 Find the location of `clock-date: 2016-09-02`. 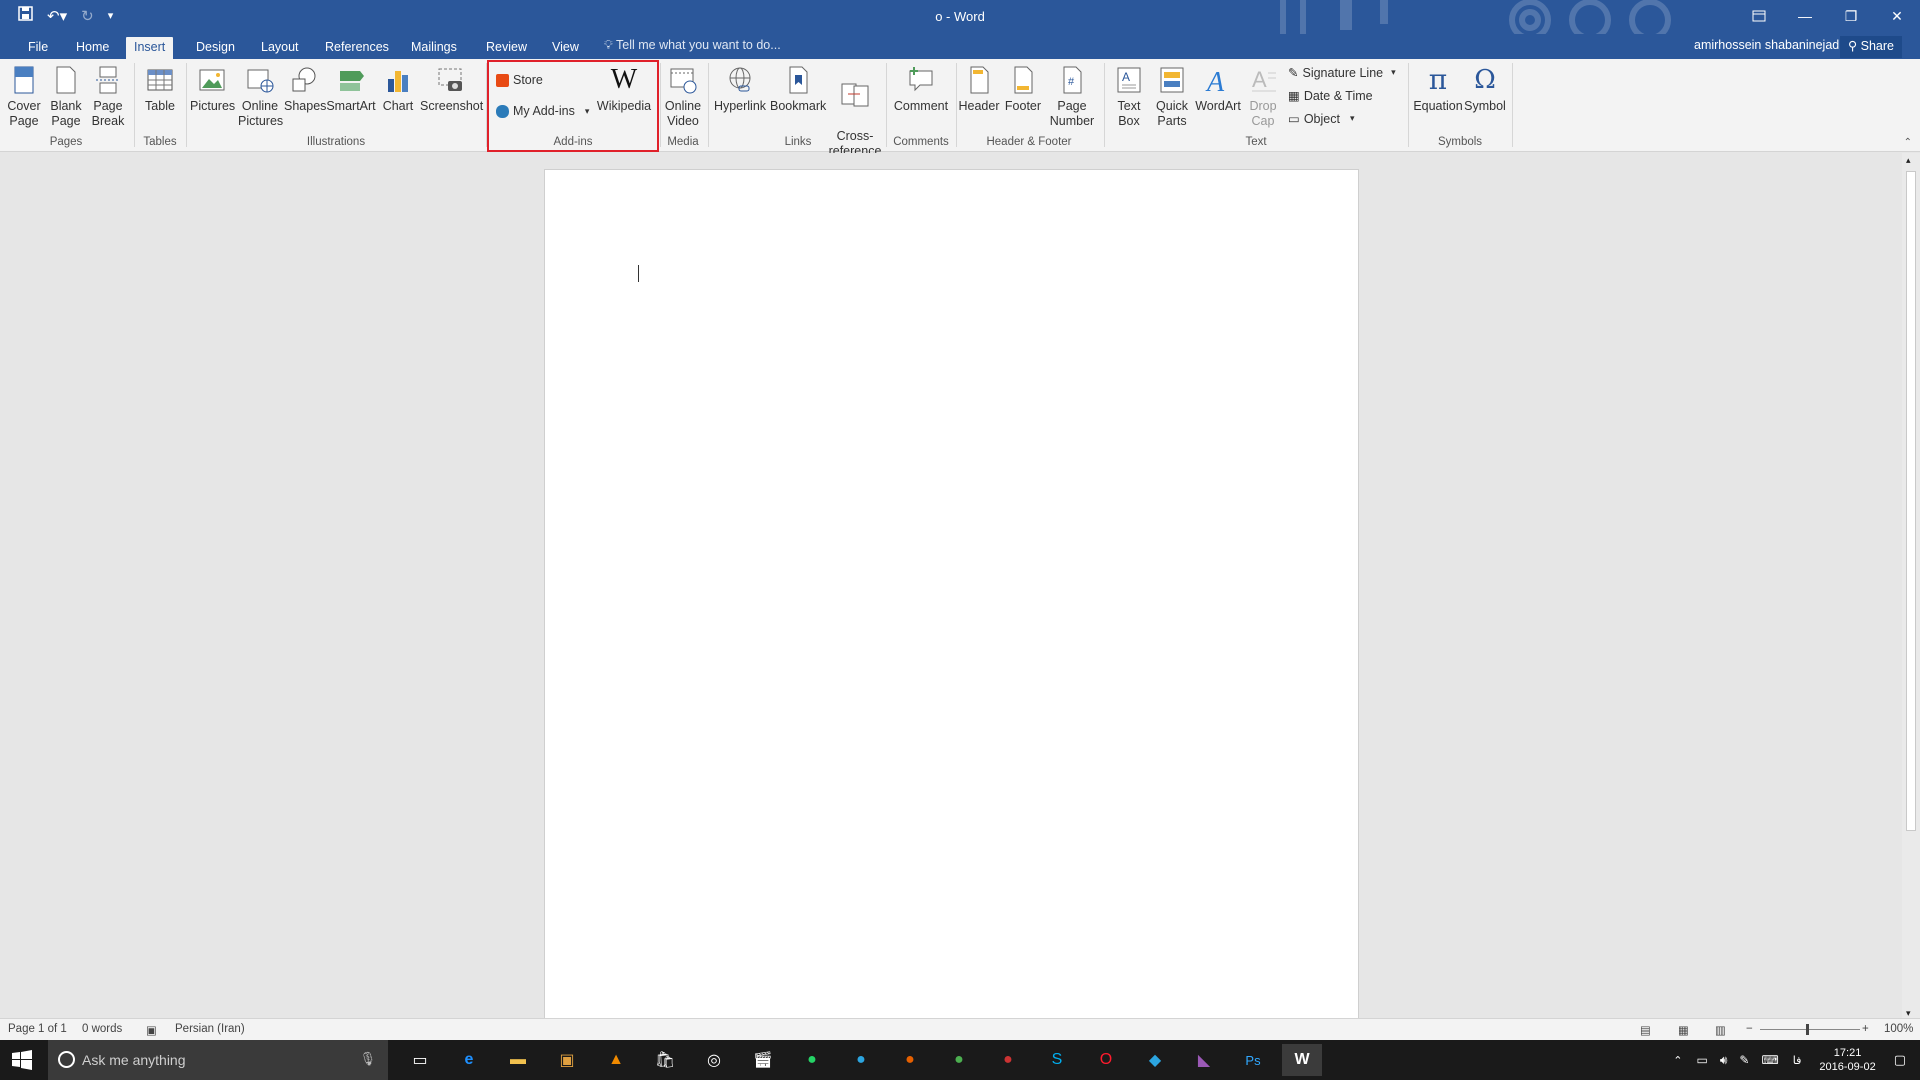

clock-date: 2016-09-02 is located at coordinates (1847, 1067).